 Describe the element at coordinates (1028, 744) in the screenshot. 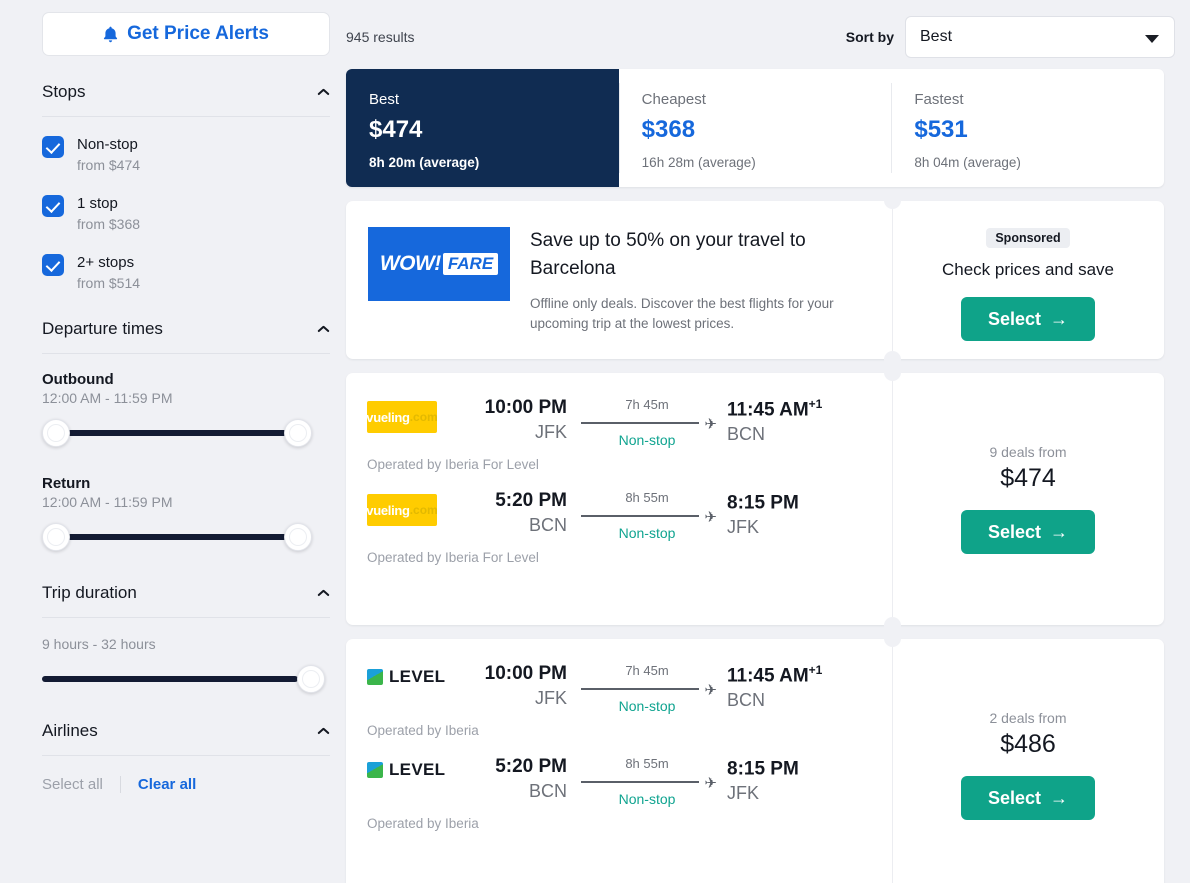

I see `flight-price: $486` at that location.